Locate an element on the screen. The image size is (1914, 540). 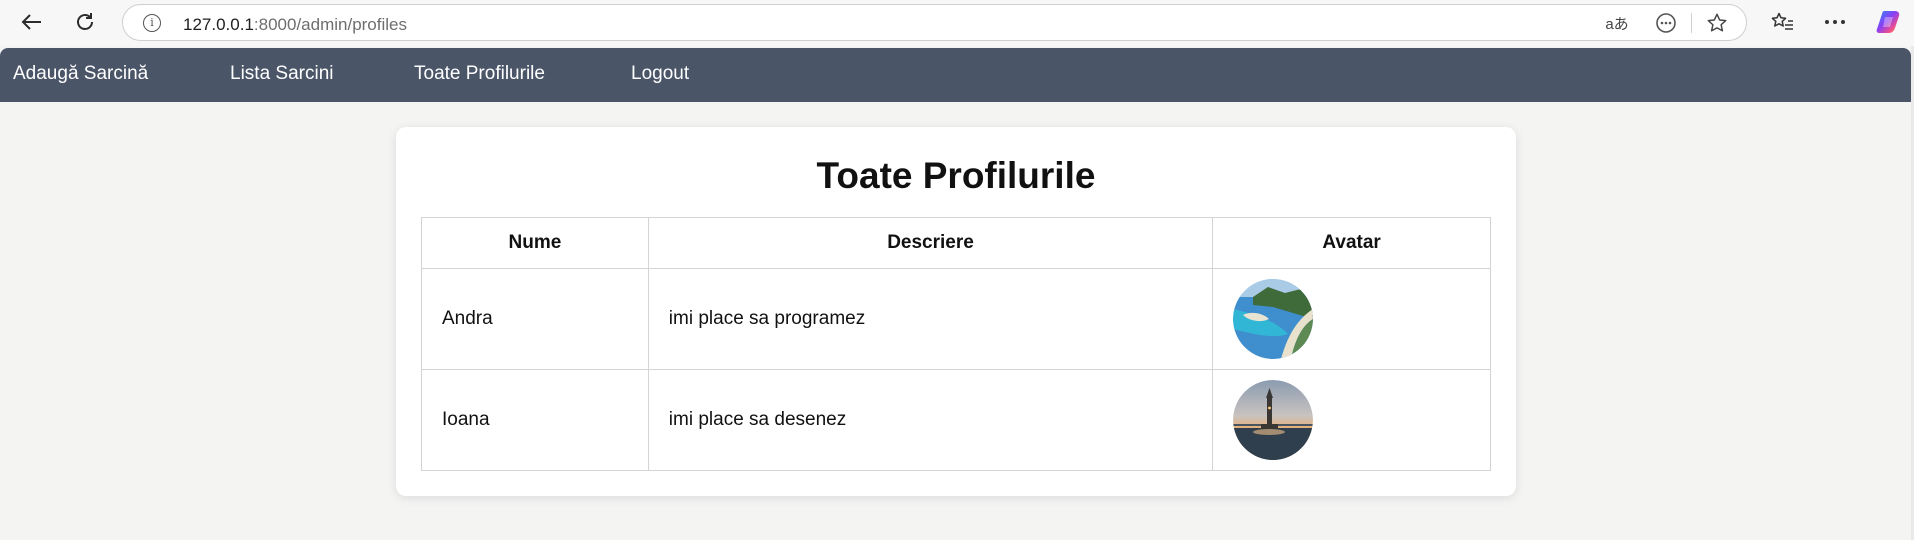
table-row: Ioana imi place sa desenez is located at coordinates (956, 420).